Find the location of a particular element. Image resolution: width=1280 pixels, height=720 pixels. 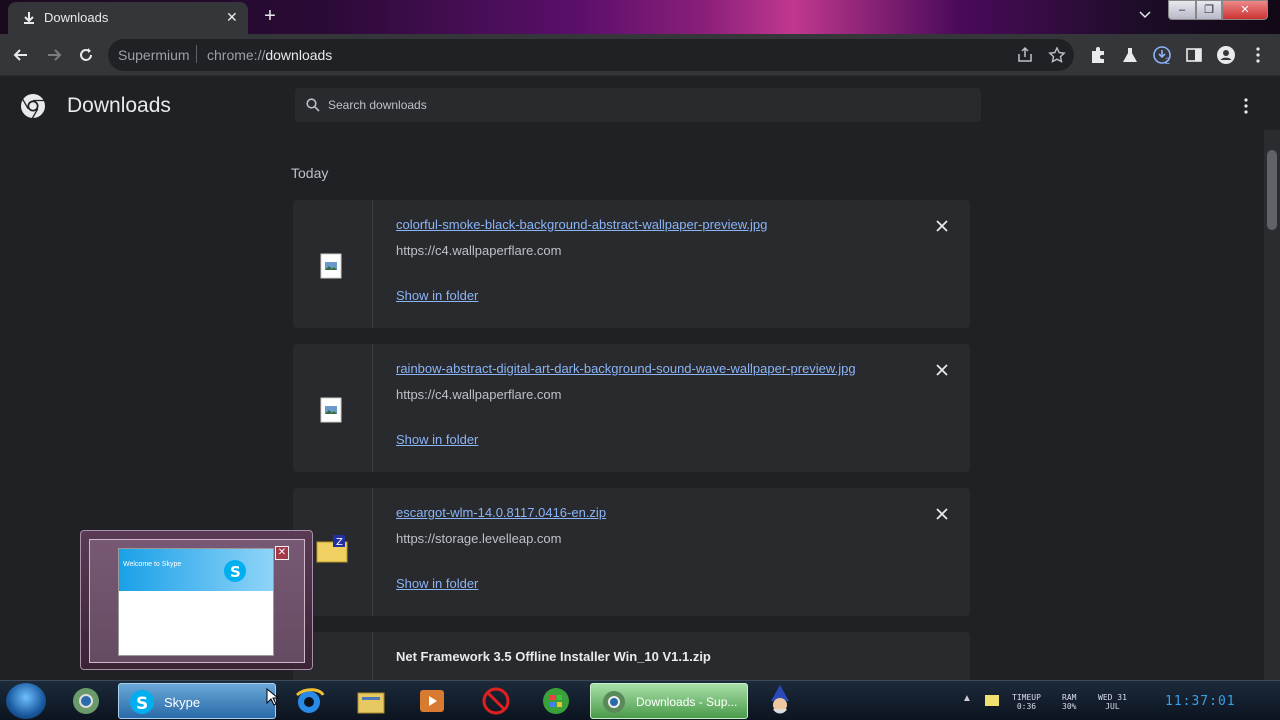

new-tab-button: + is located at coordinates (270, 16).